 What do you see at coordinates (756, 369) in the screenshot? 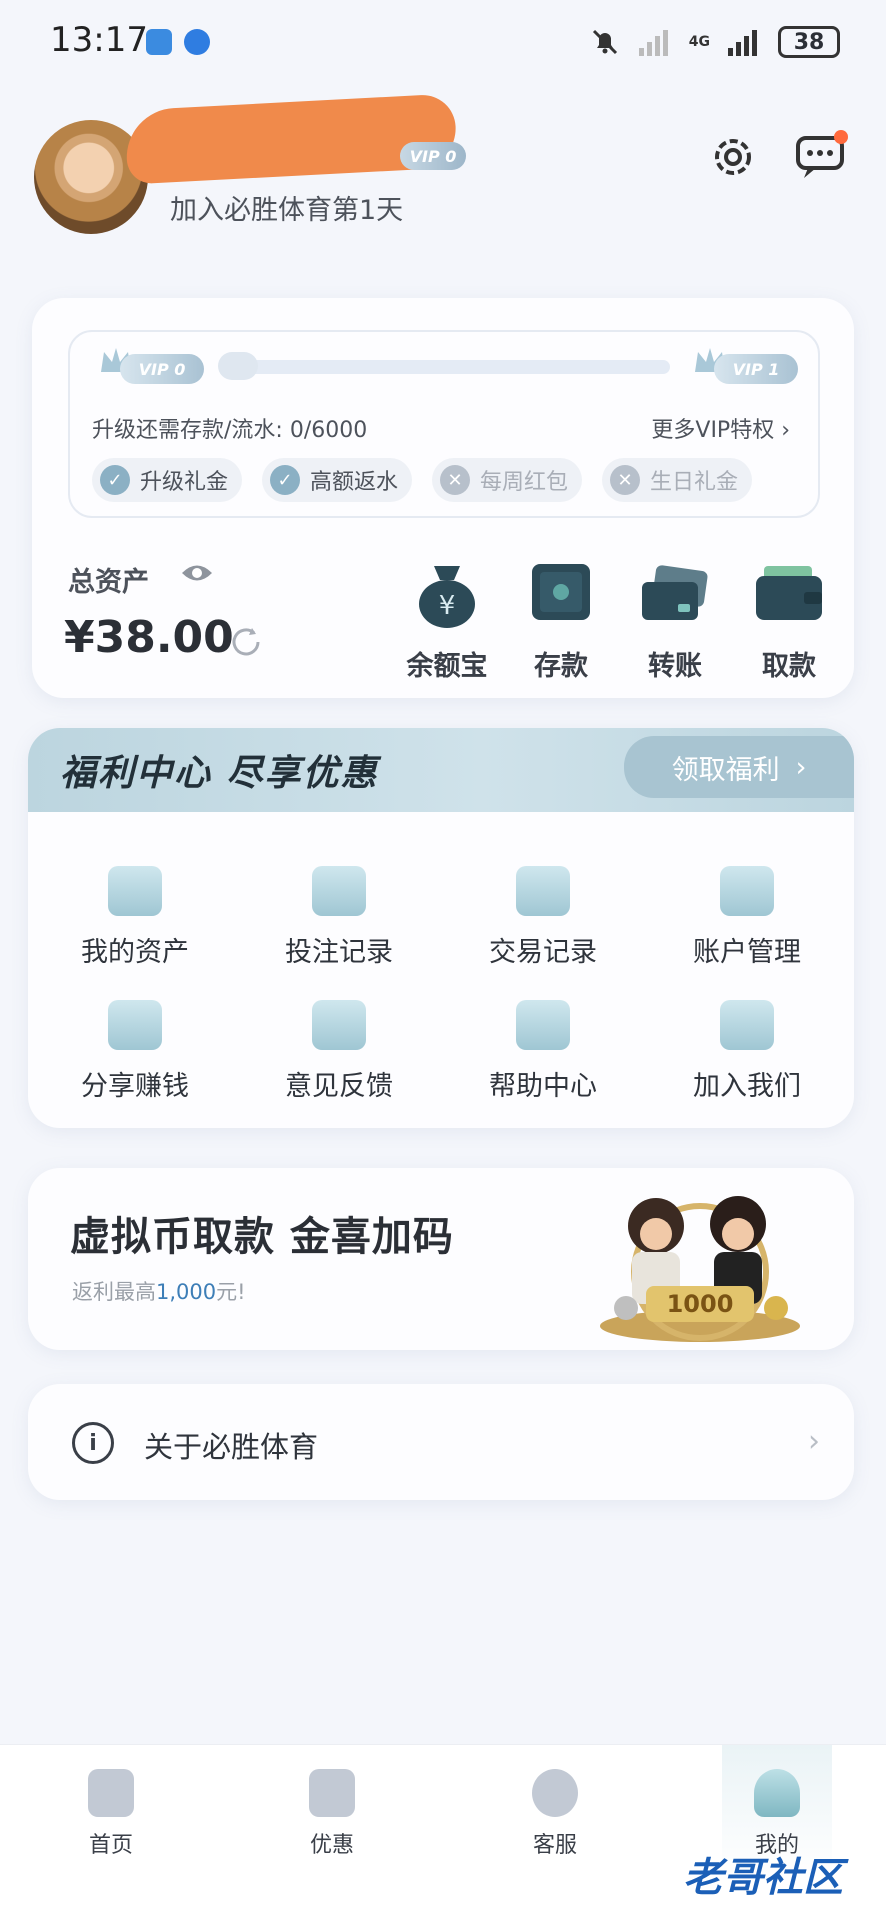
I see `vip-next-badge: VIP 1` at bounding box center [756, 369].